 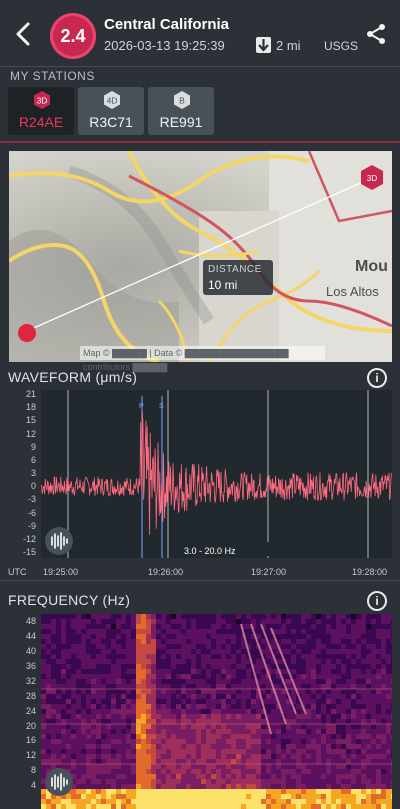 What do you see at coordinates (164, 45) in the screenshot?
I see `event-datetime: 2026-03-13 19:25:39` at bounding box center [164, 45].